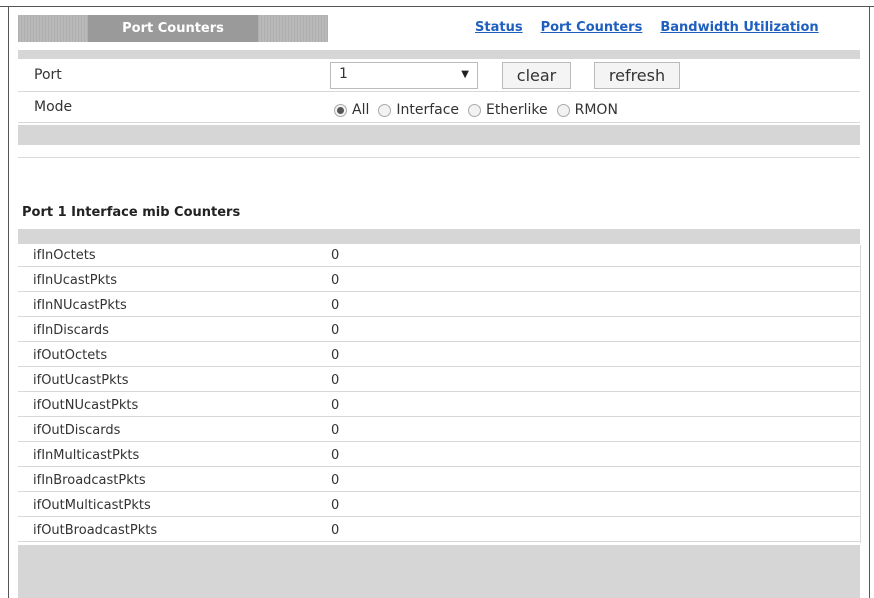  I want to click on page-title: Port Counters, so click(173, 28).